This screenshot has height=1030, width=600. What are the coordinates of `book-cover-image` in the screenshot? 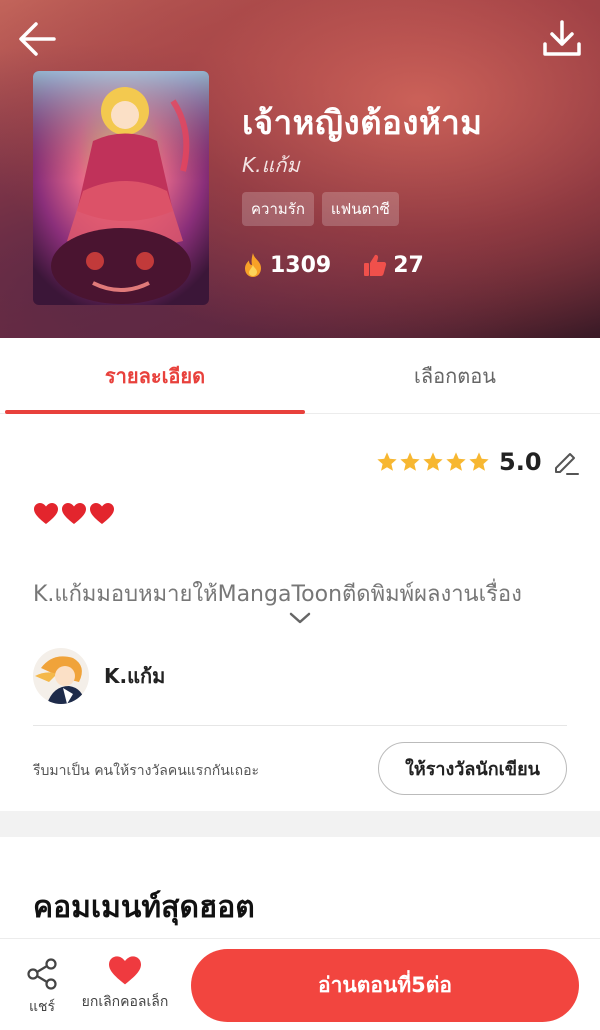 It's located at (121, 188).